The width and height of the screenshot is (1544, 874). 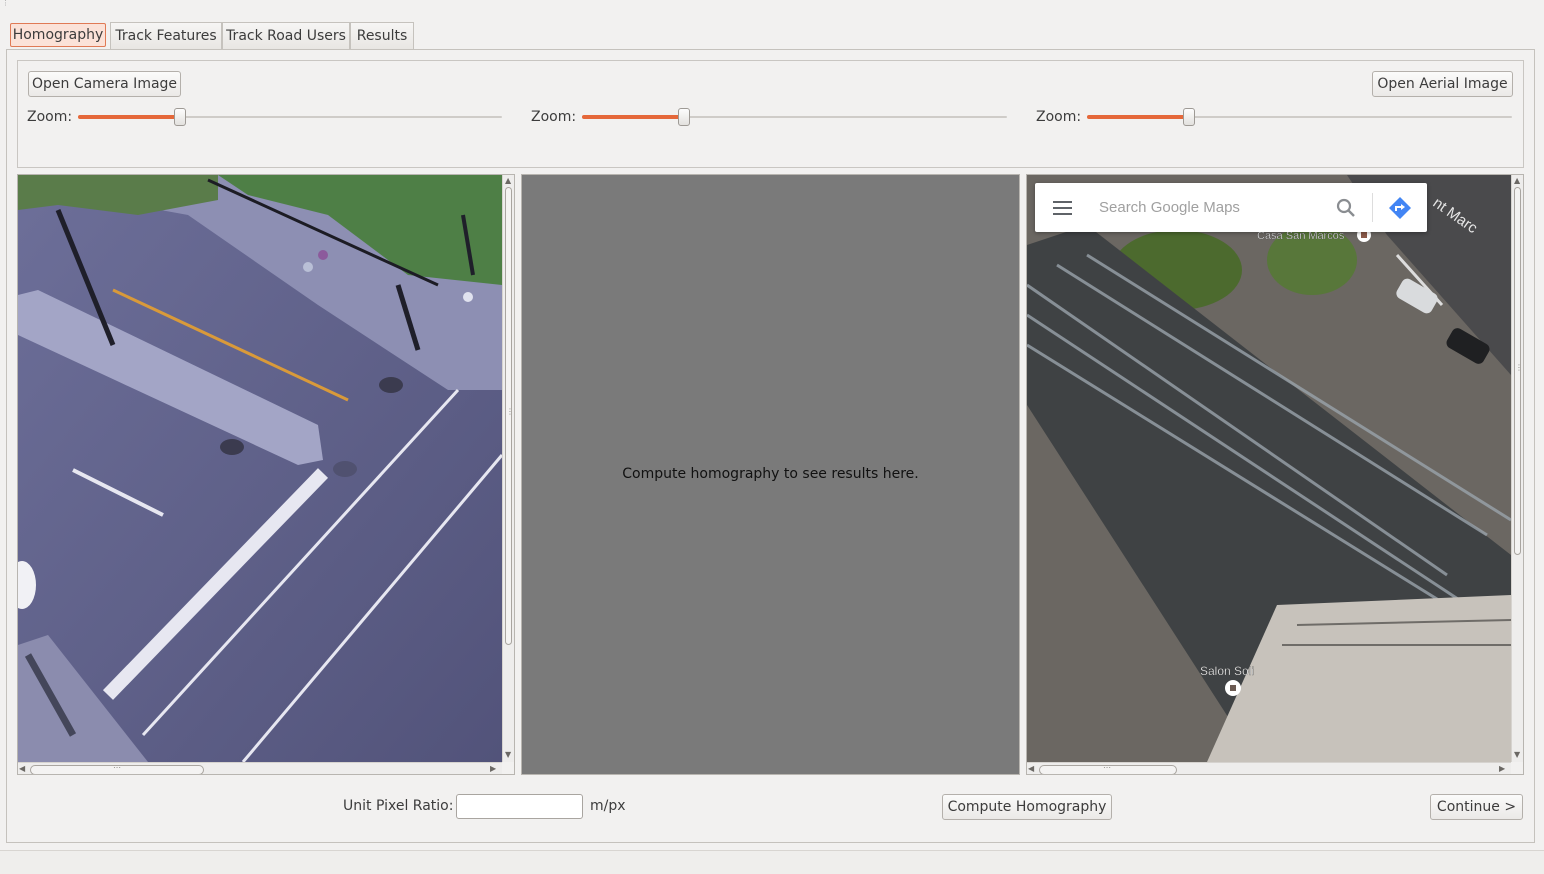 I want to click on tab-results: Results, so click(x=382, y=35).